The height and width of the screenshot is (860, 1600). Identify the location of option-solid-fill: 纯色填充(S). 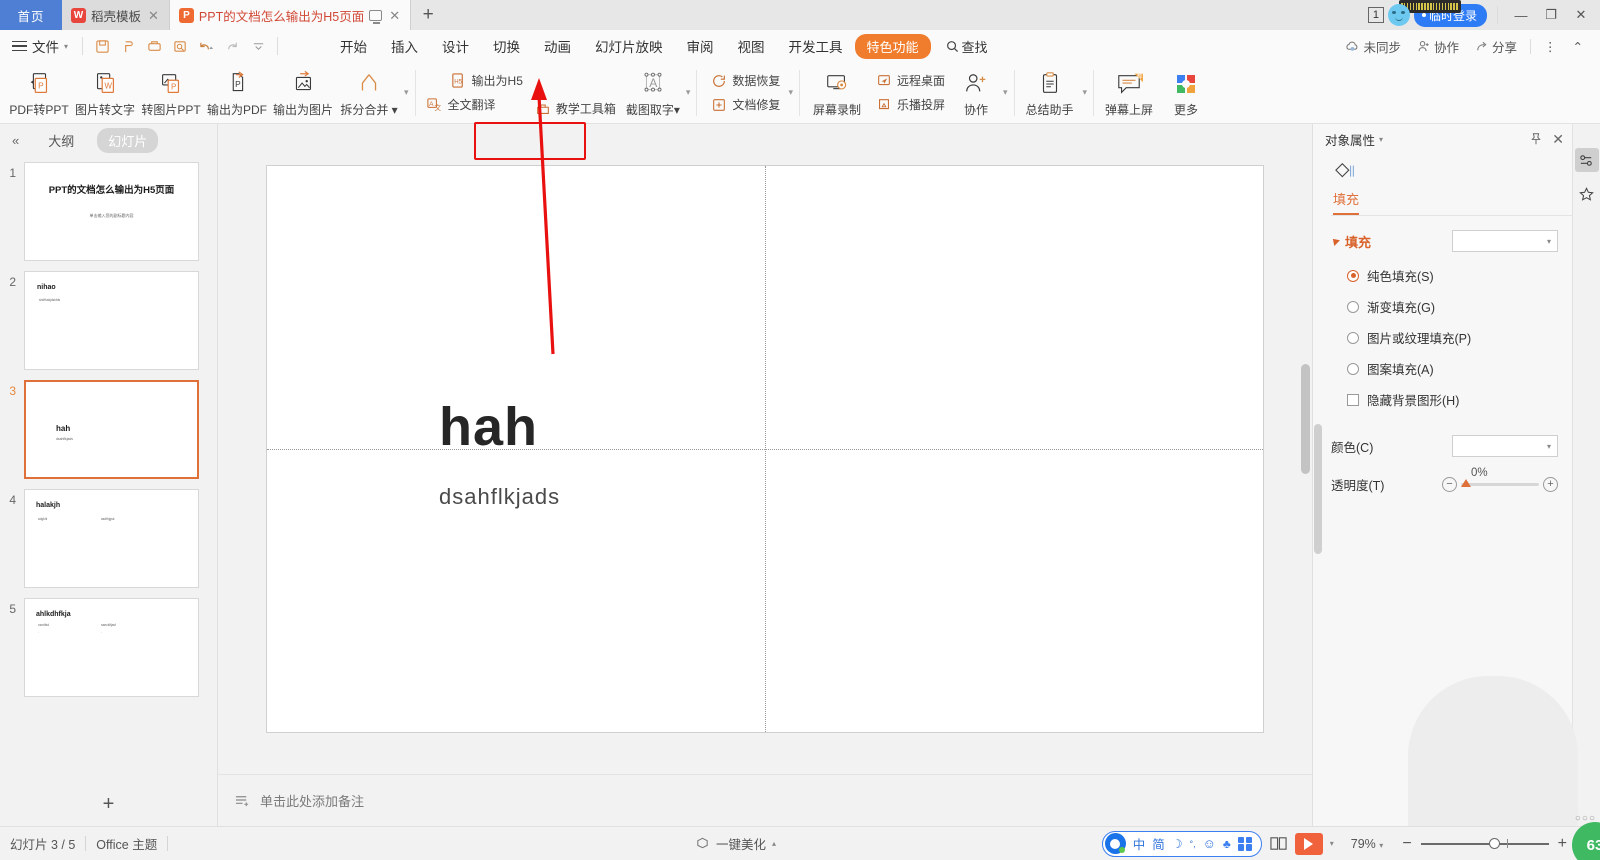
(1452, 275).